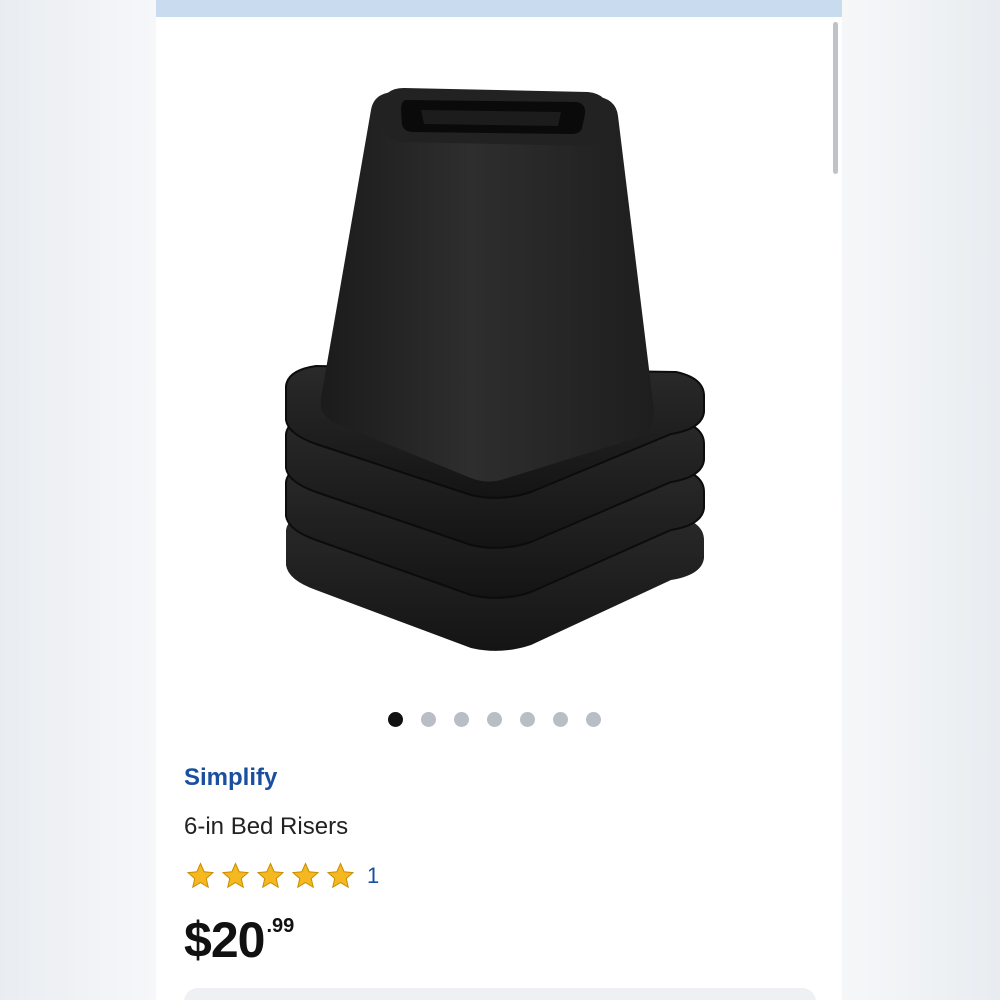 The image size is (1000, 1000). Describe the element at coordinates (280, 926) in the screenshot. I see `price-cents: .99` at that location.